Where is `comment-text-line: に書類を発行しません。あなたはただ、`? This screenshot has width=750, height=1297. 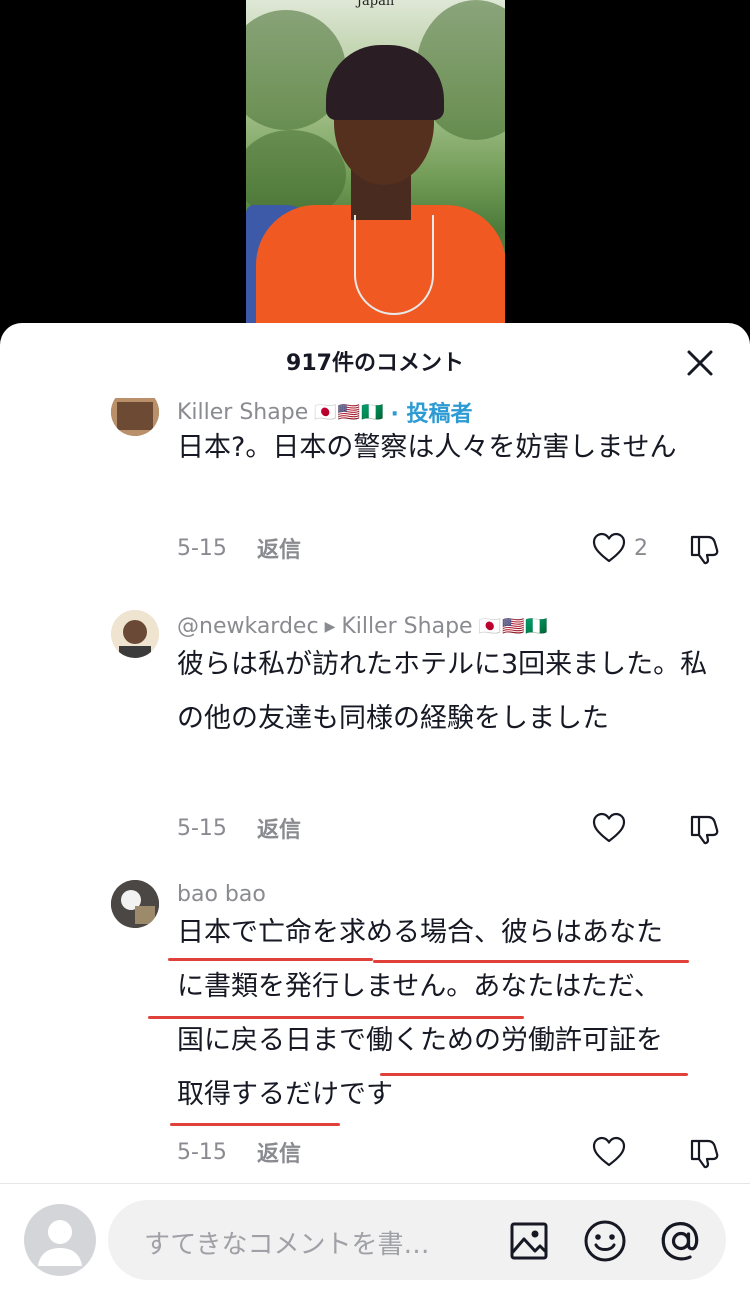
comment-text-line: に書類を発行しません。あなたはただ、 is located at coordinates (419, 986).